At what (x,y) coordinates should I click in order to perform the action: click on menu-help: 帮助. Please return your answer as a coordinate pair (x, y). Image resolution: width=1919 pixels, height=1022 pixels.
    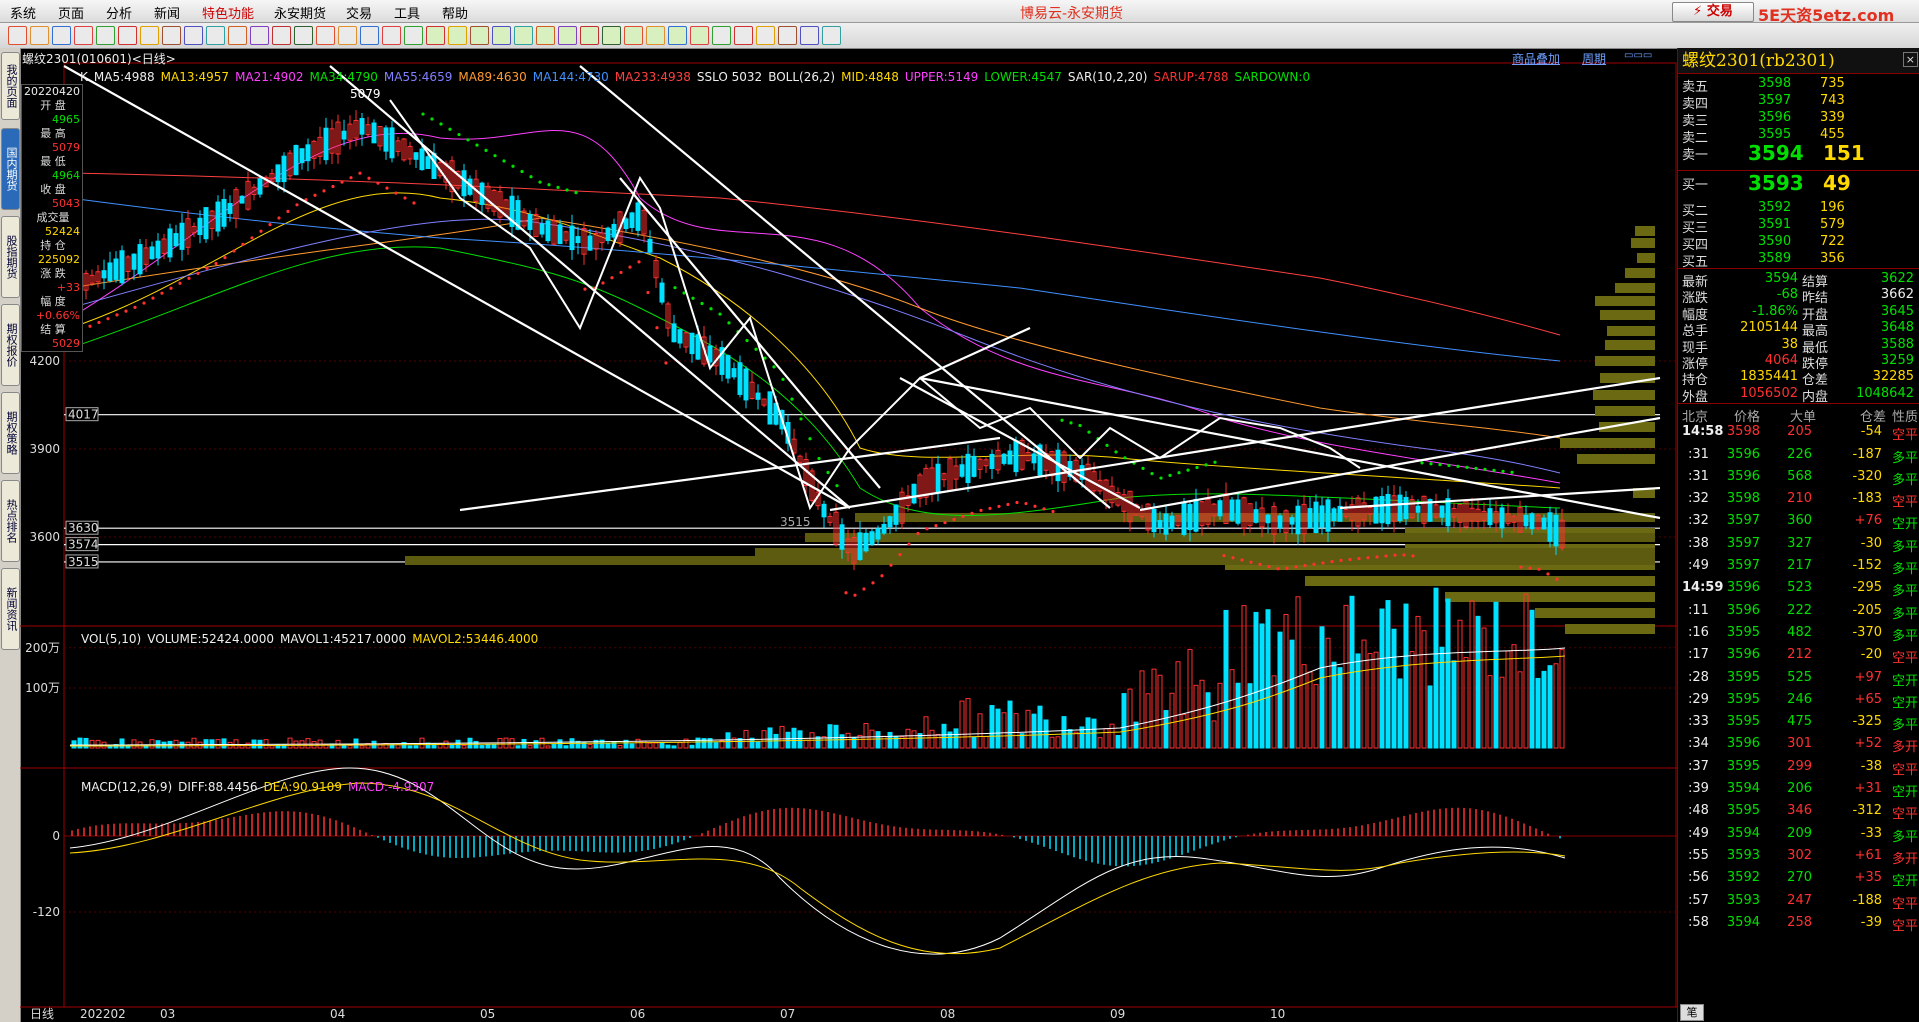
    Looking at the image, I should click on (455, 12).